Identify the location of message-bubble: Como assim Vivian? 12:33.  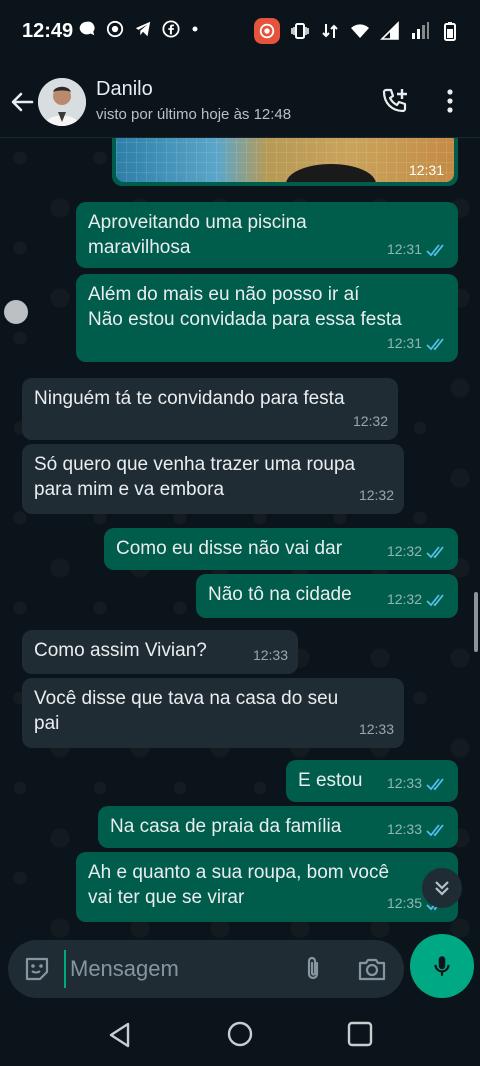
(160, 652).